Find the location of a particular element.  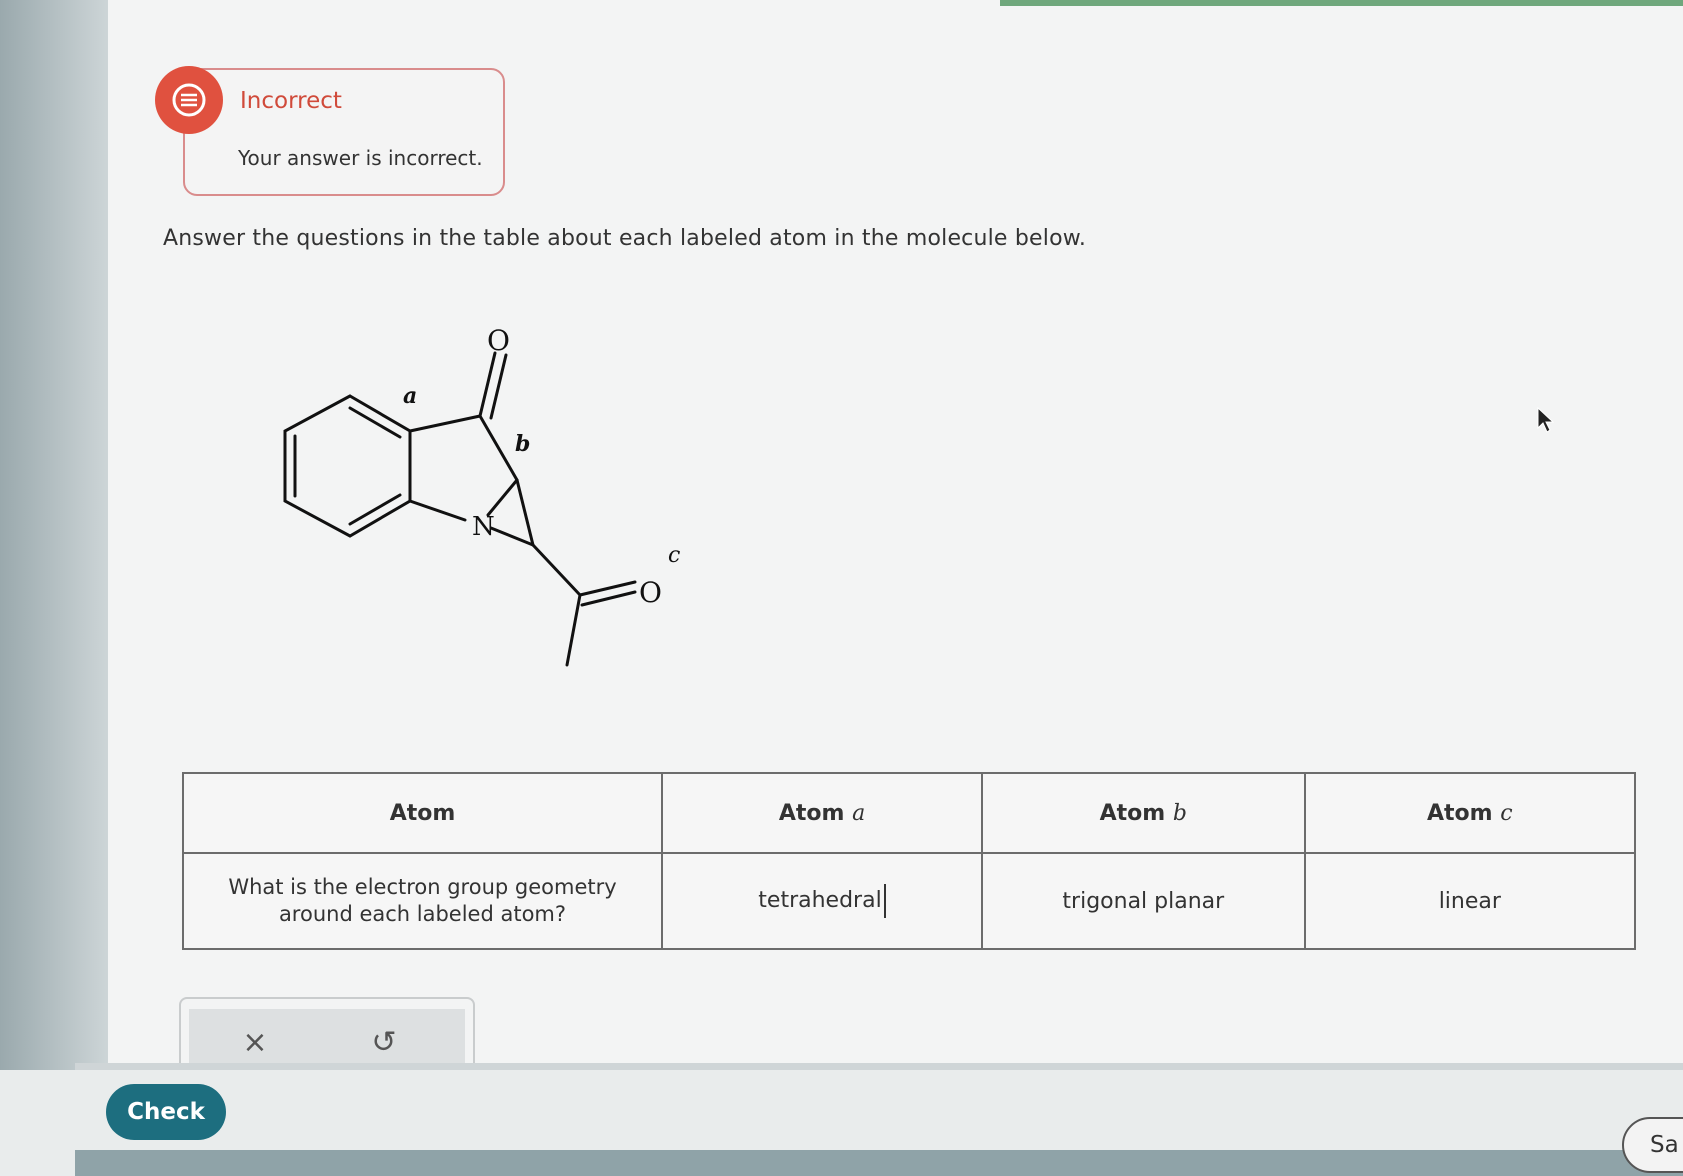

feedback-chat-icon is located at coordinates (189, 100).